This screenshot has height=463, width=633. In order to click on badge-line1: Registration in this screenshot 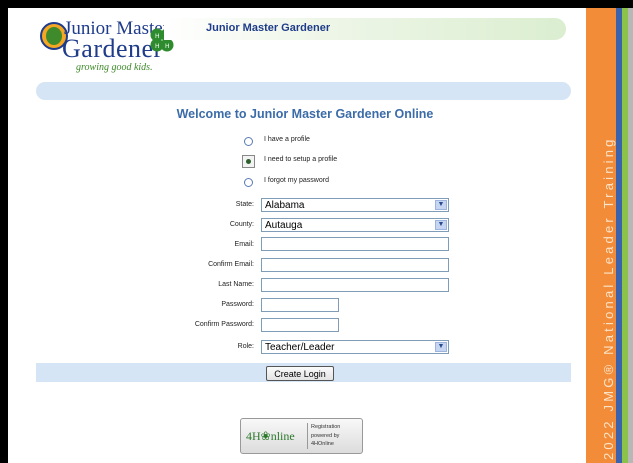, I will do `click(326, 427)`.